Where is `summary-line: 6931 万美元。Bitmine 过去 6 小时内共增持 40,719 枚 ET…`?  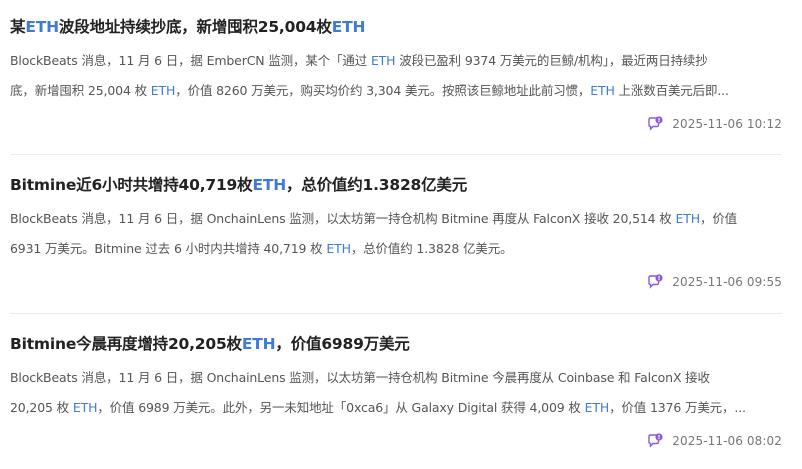 summary-line: 6931 万美元。Bitmine 过去 6 小时内共增持 40,719 枚 ET… is located at coordinates (261, 248).